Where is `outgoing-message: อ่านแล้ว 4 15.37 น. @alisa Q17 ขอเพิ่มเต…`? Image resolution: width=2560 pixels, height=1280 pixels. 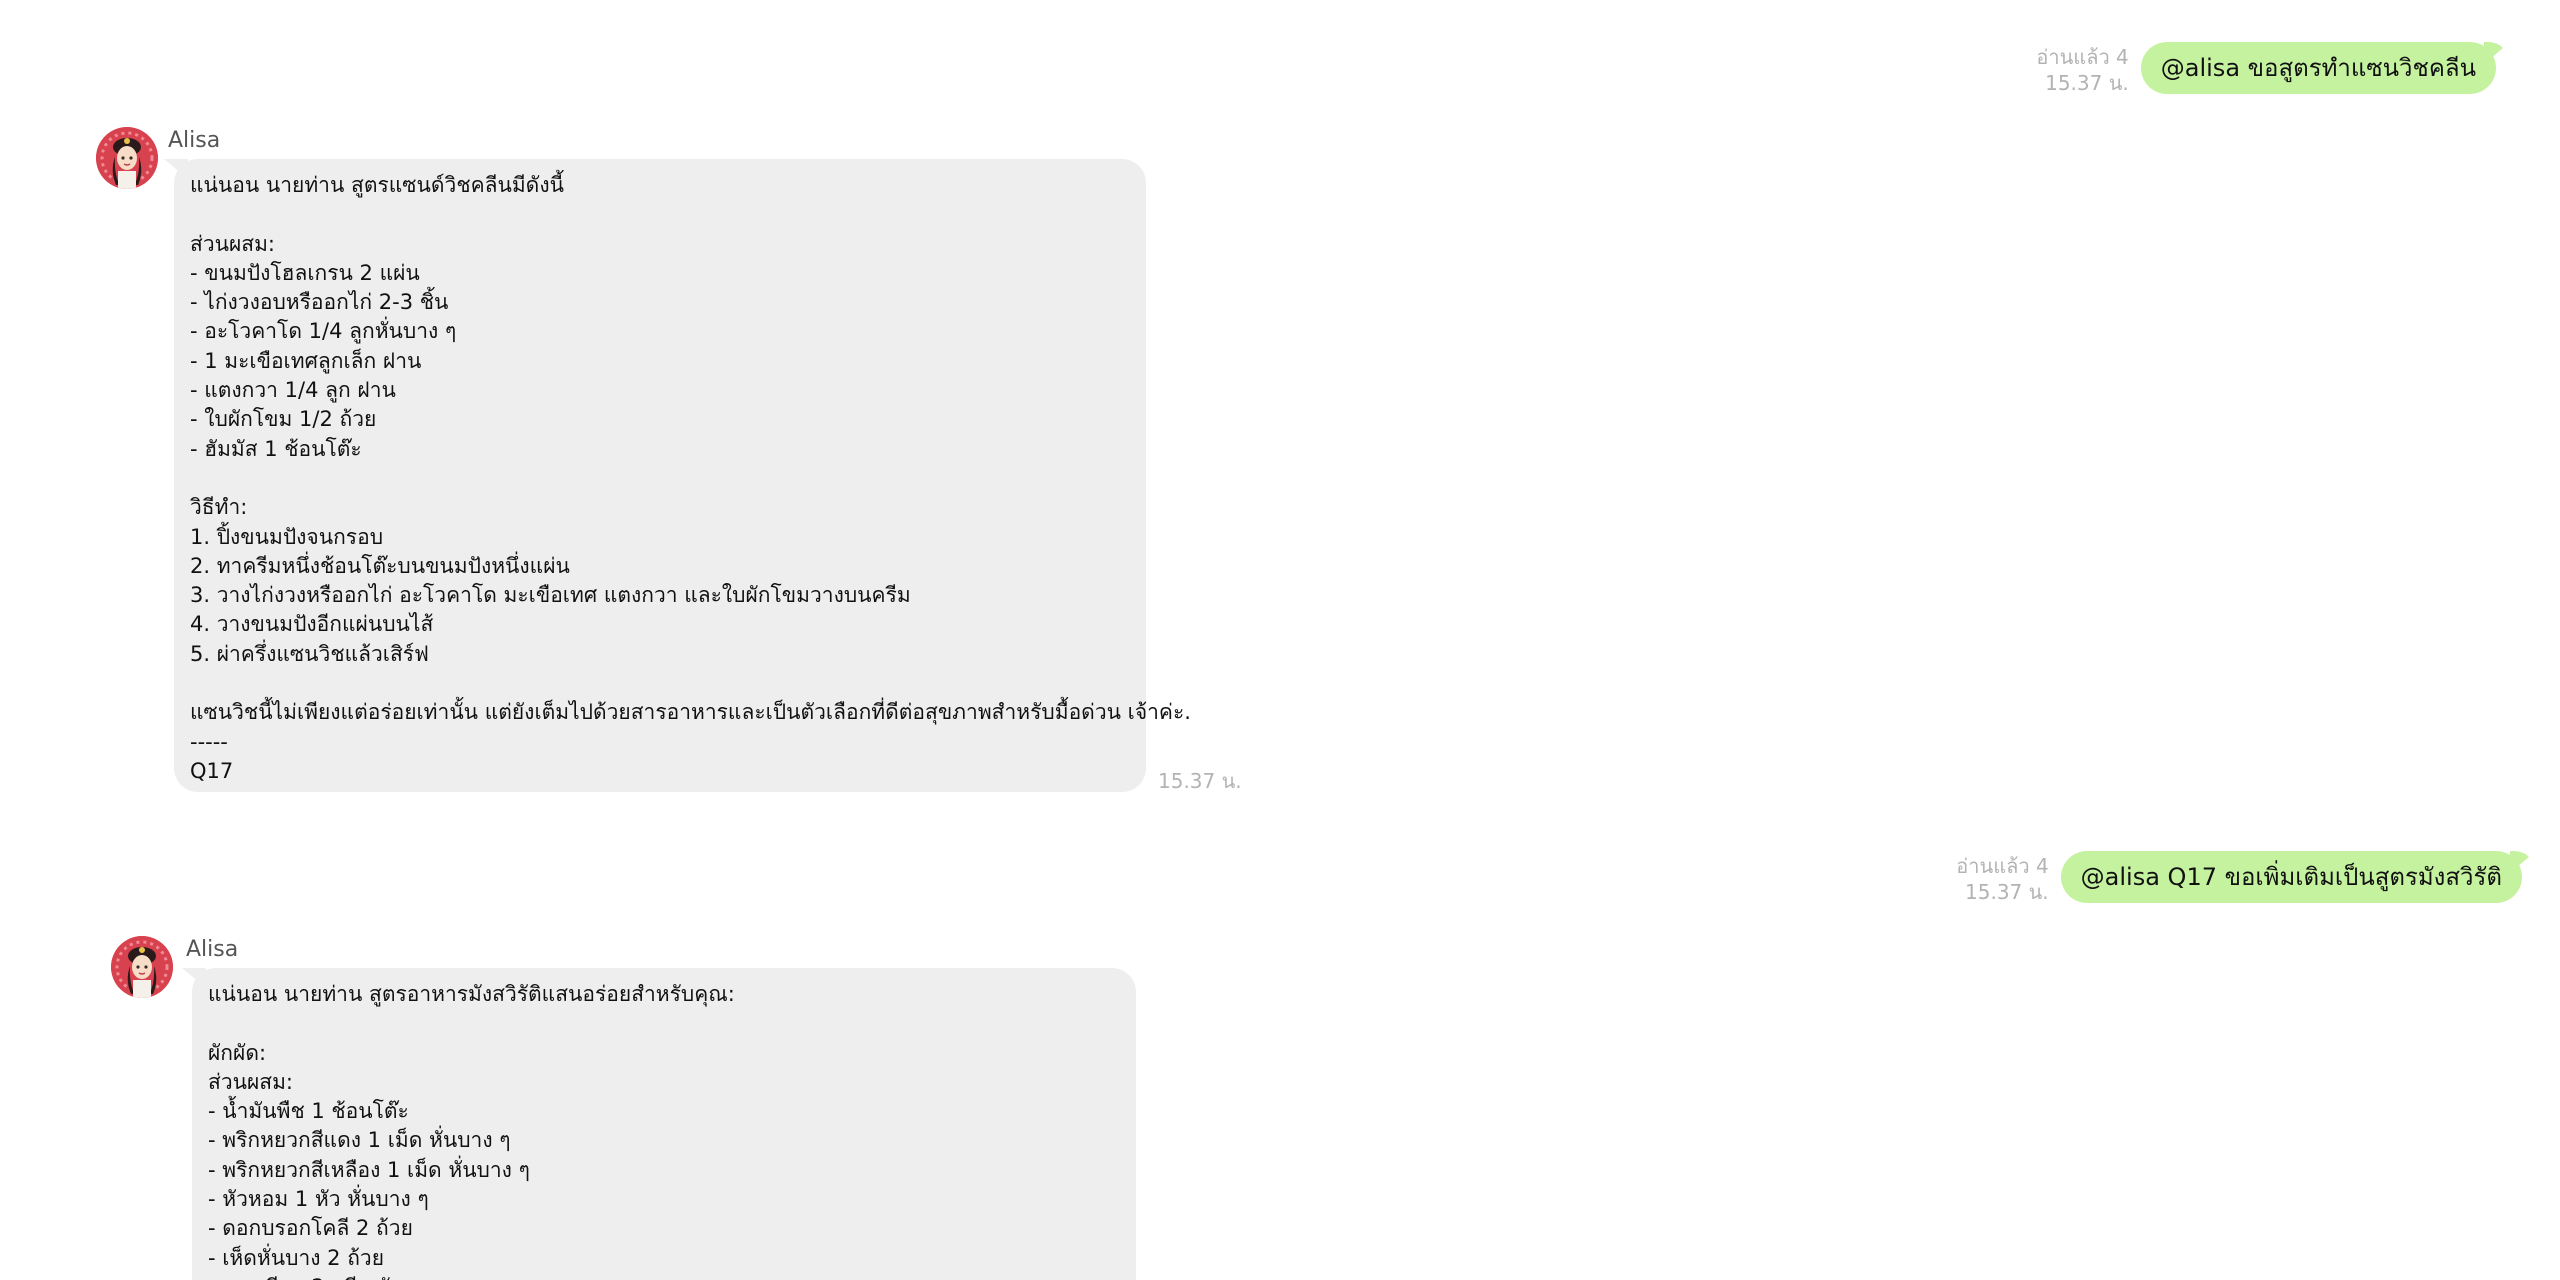 outgoing-message: อ่านแล้ว 4 15.37 น. @alisa Q17 ขอเพิ่มเต… is located at coordinates (2239, 878).